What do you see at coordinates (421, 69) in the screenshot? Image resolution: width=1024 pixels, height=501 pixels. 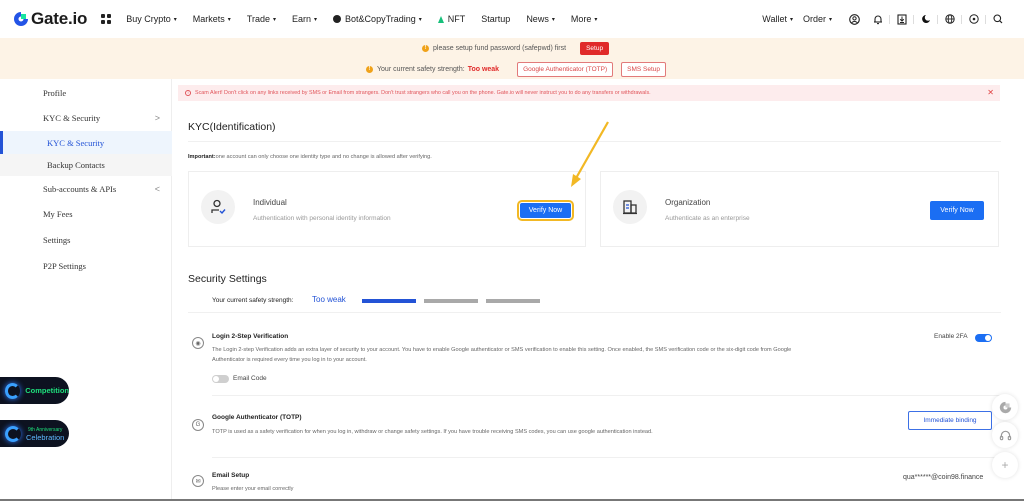 I see `strength-prefix: Your current safety strength:` at bounding box center [421, 69].